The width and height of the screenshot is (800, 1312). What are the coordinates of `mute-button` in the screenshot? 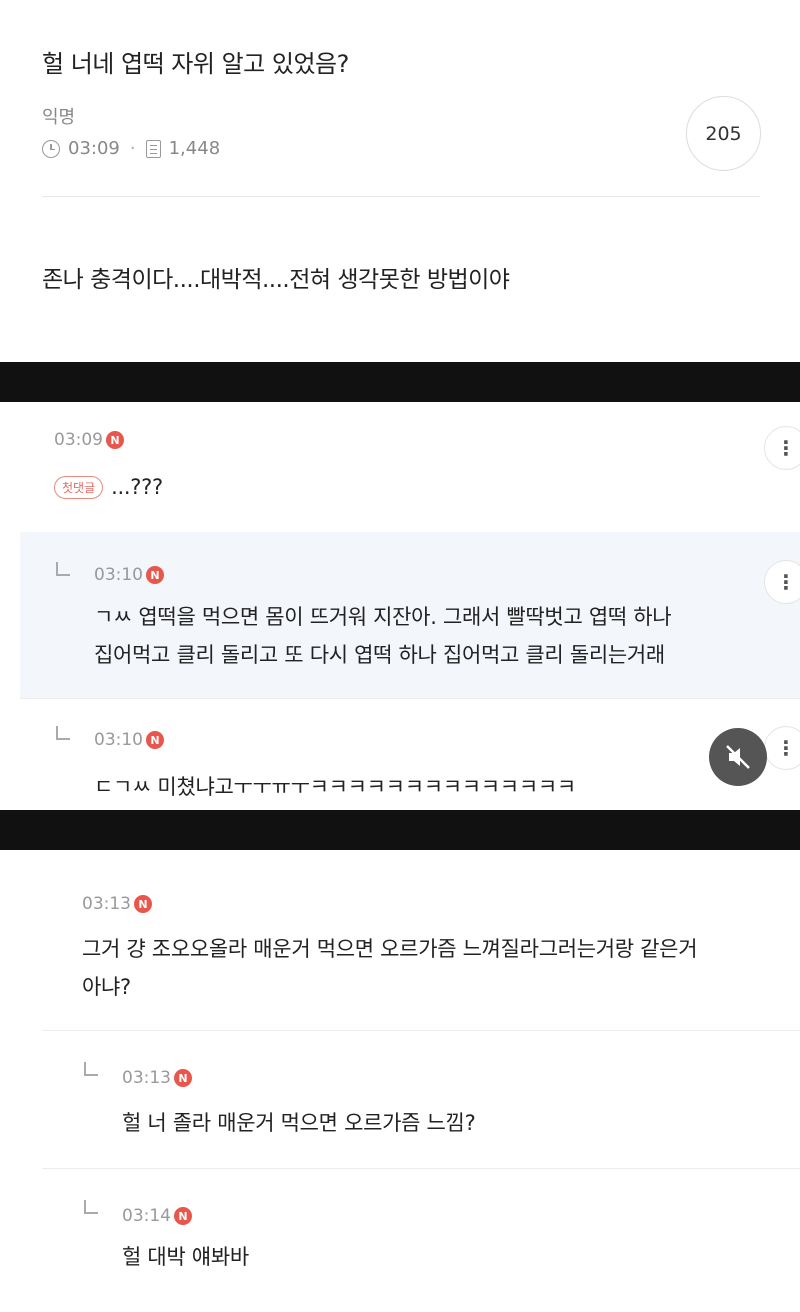 It's located at (738, 757).